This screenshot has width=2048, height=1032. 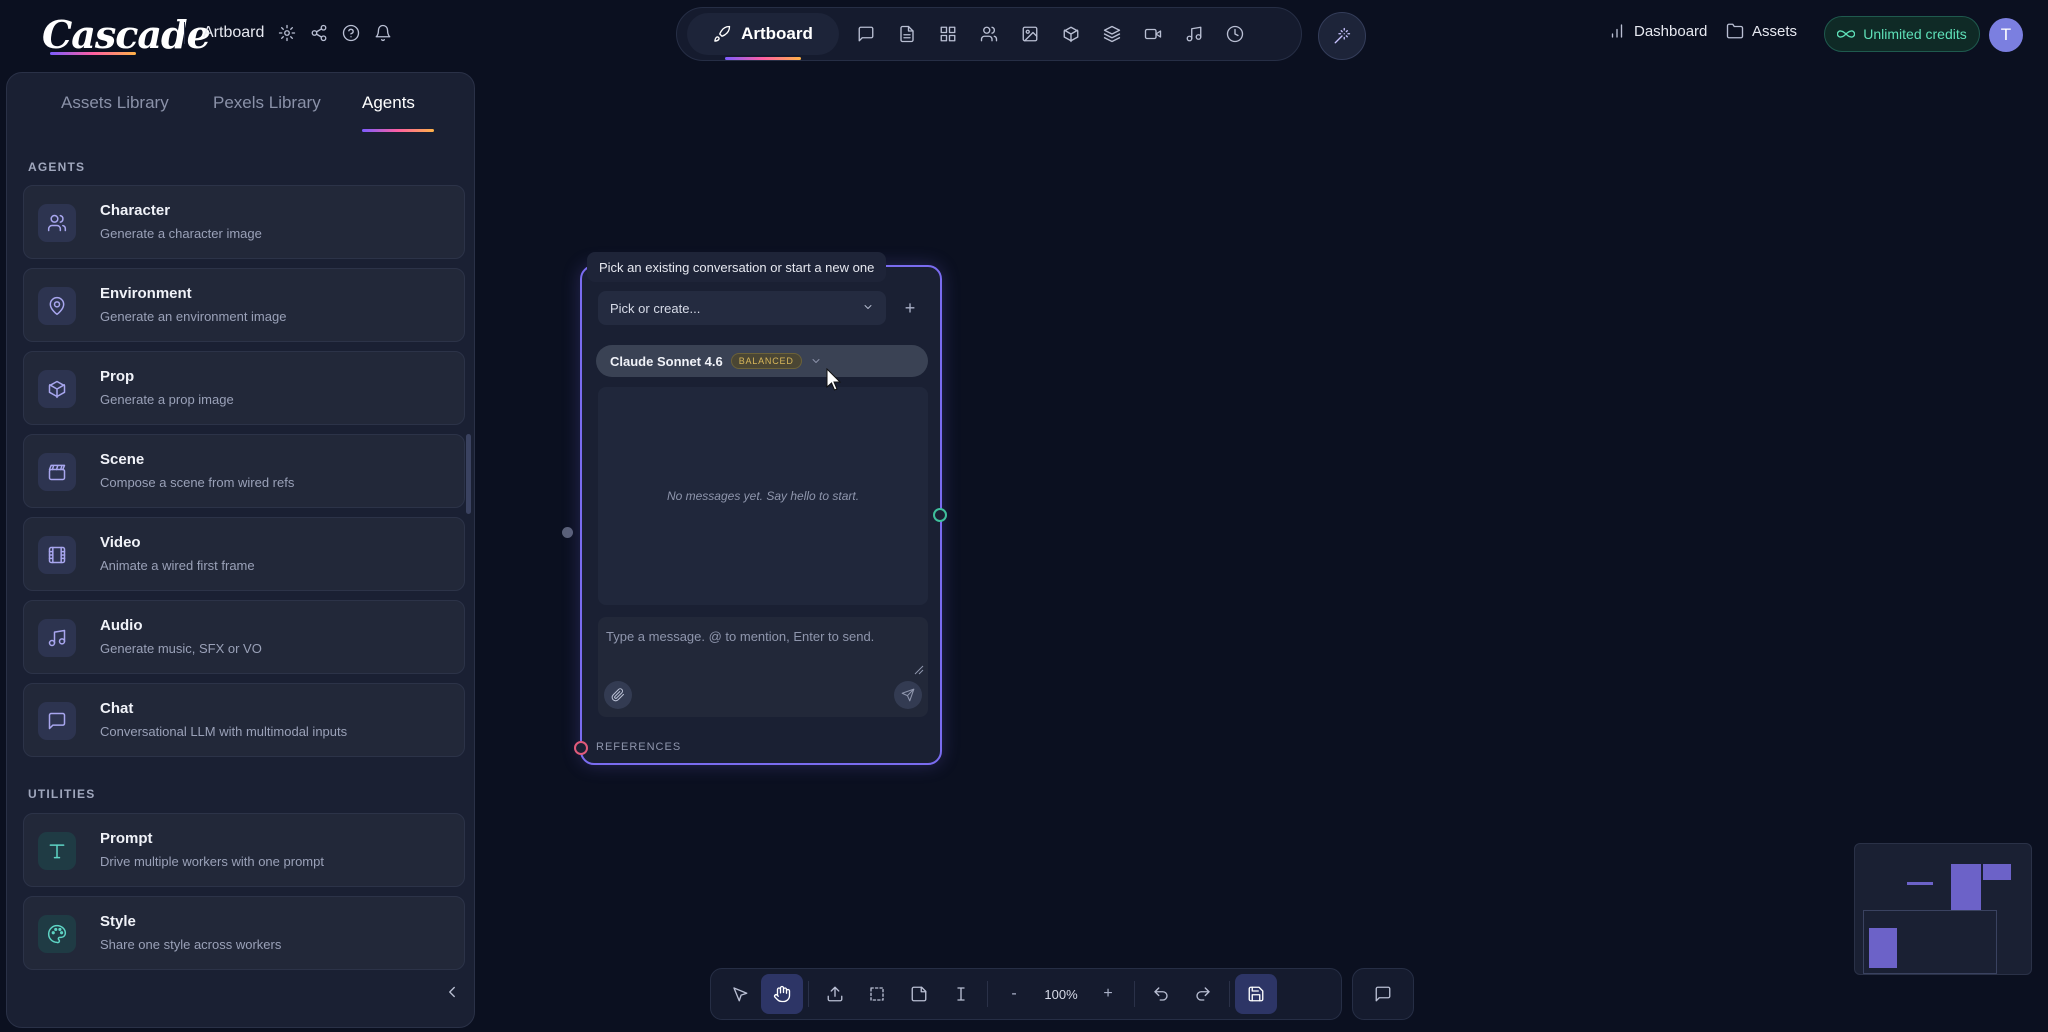 I want to click on artboard-mode-button: Artboard, so click(x=763, y=36).